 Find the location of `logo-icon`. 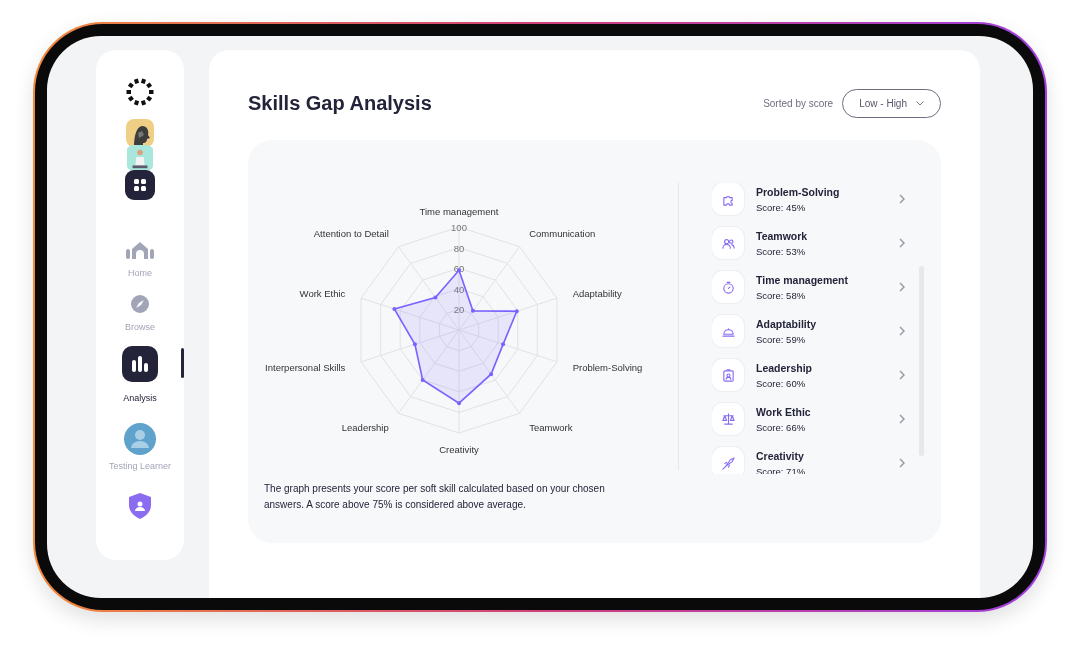

logo-icon is located at coordinates (140, 92).